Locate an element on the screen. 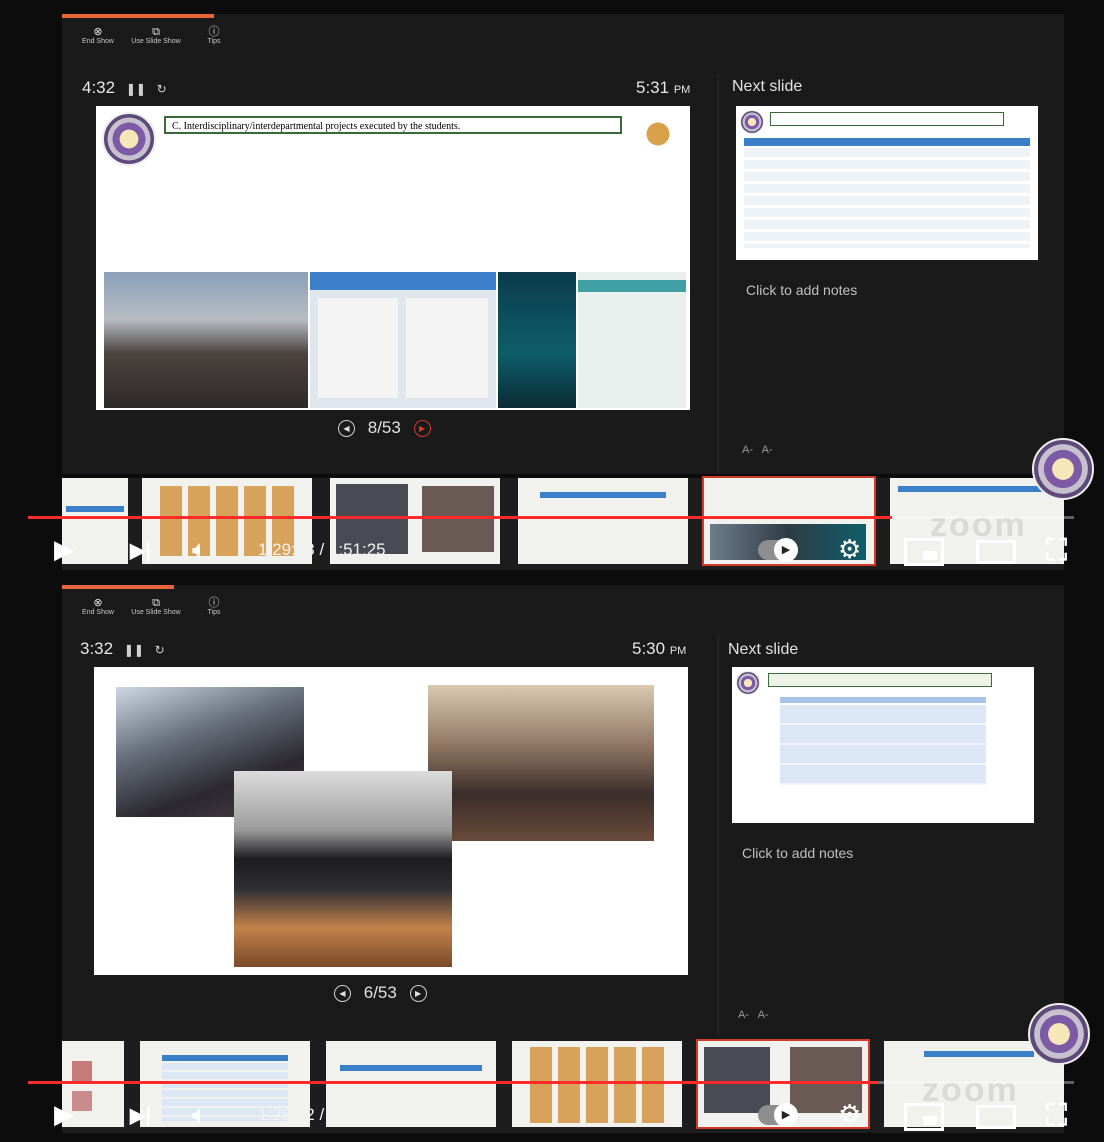  research-poster is located at coordinates (632, 340).